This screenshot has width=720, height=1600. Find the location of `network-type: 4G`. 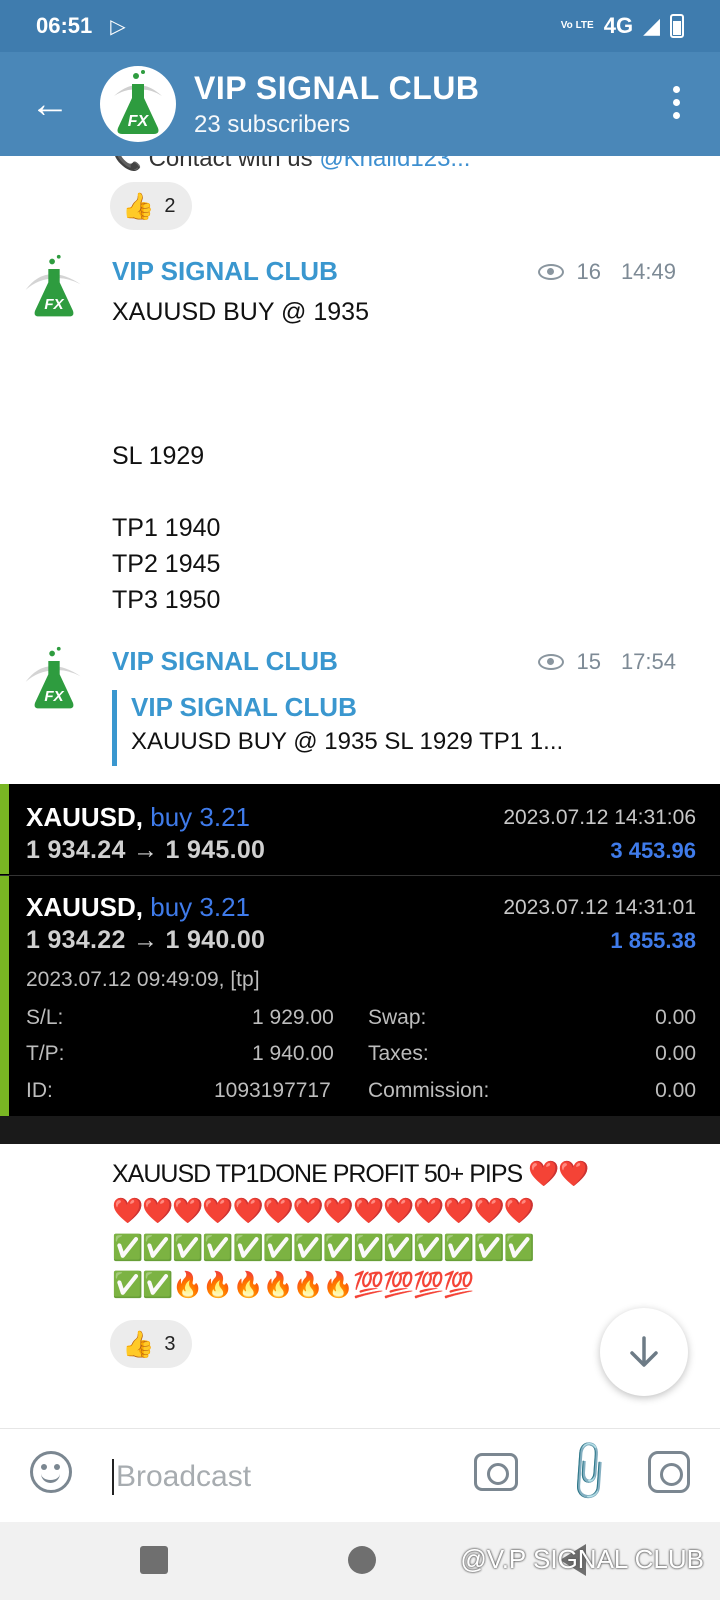

network-type: 4G is located at coordinates (618, 25).